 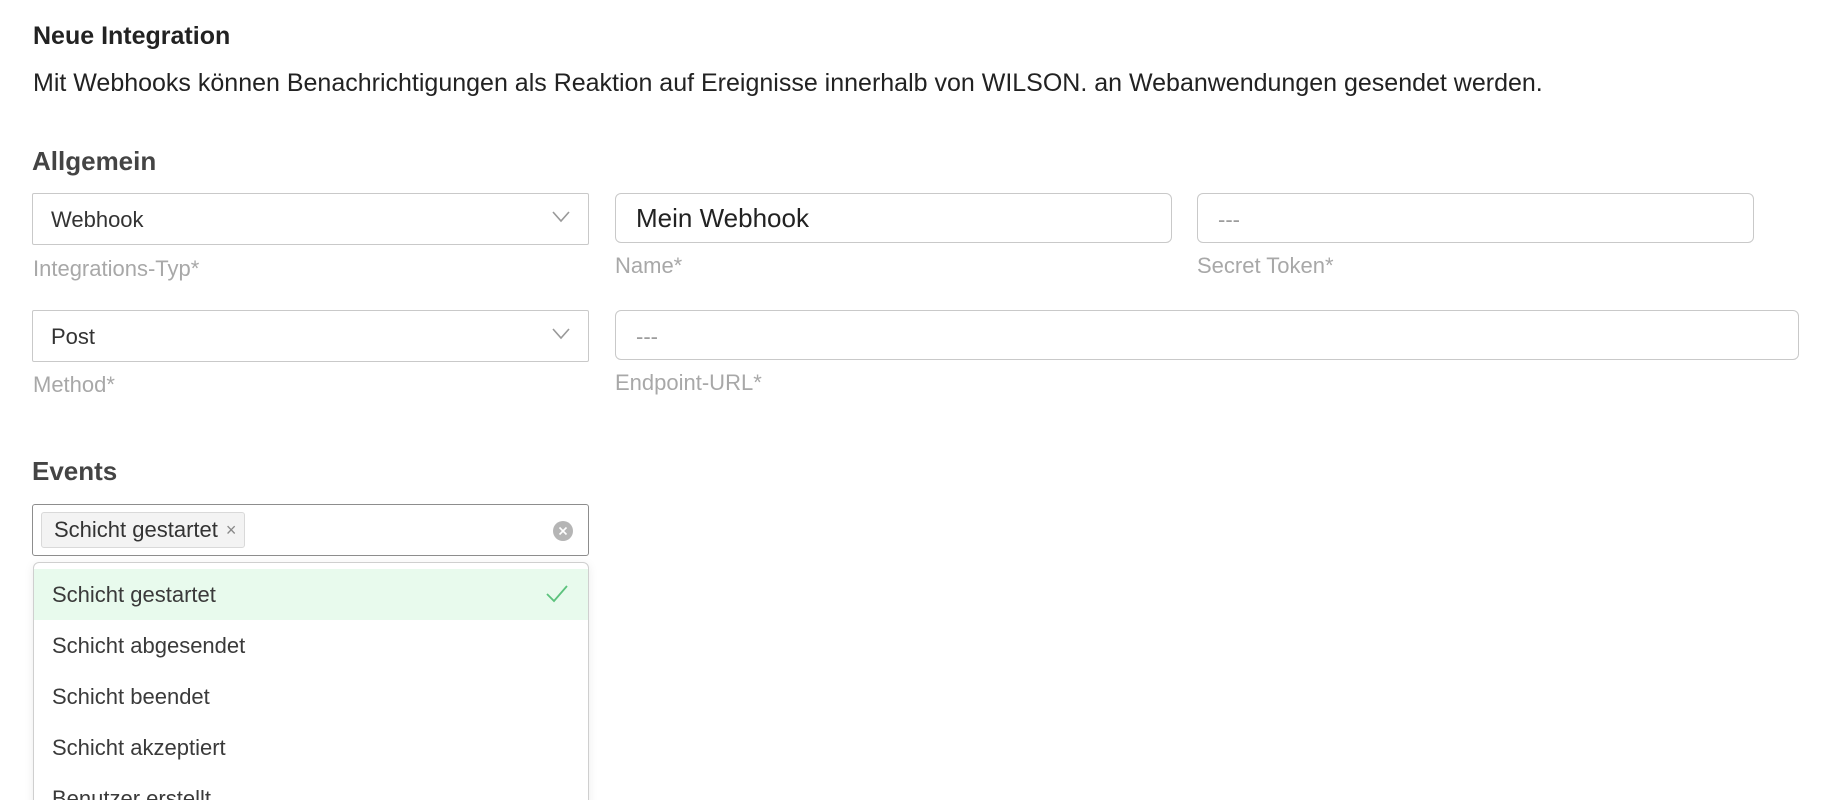 I want to click on event-tag-label: Schicht gestartet, so click(x=136, y=529).